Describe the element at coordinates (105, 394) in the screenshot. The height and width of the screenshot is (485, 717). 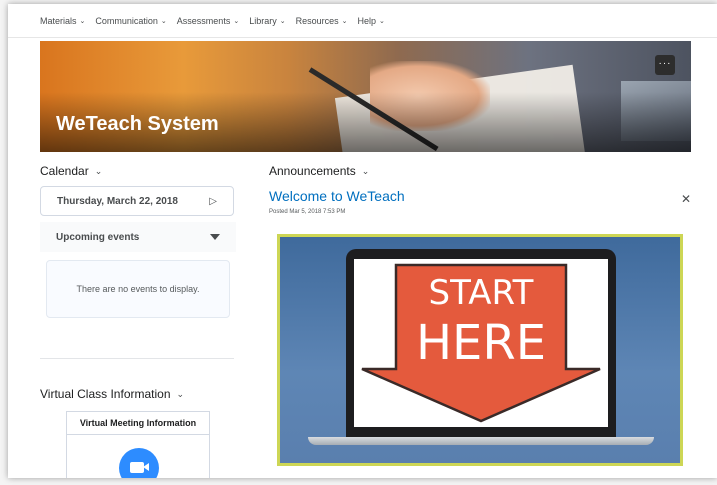
I see `virtual-class-heading-label: Virtual Class Information` at that location.